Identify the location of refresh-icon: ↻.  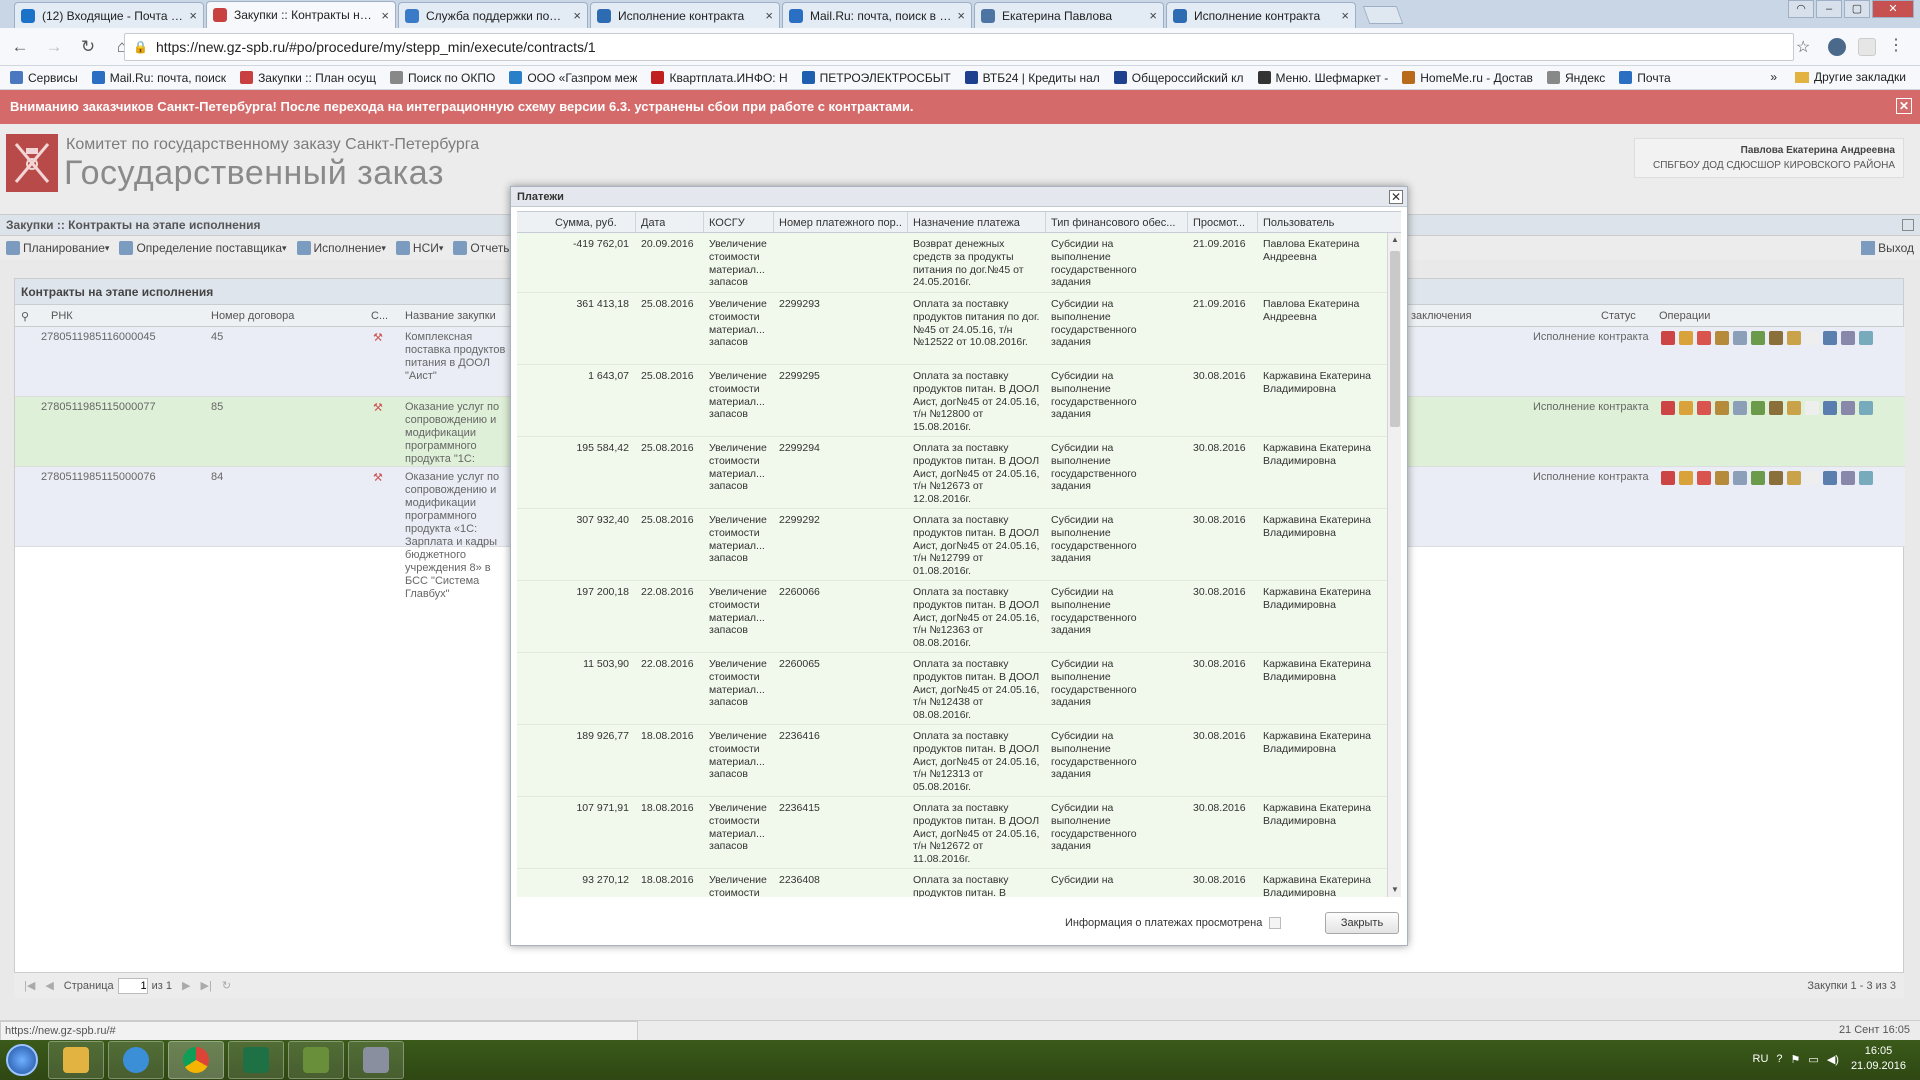
(226, 985).